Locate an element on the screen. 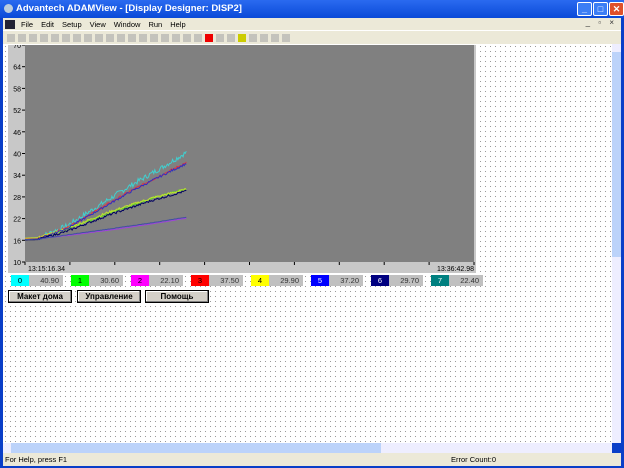  y-tick-label: 52 is located at coordinates (17, 111).